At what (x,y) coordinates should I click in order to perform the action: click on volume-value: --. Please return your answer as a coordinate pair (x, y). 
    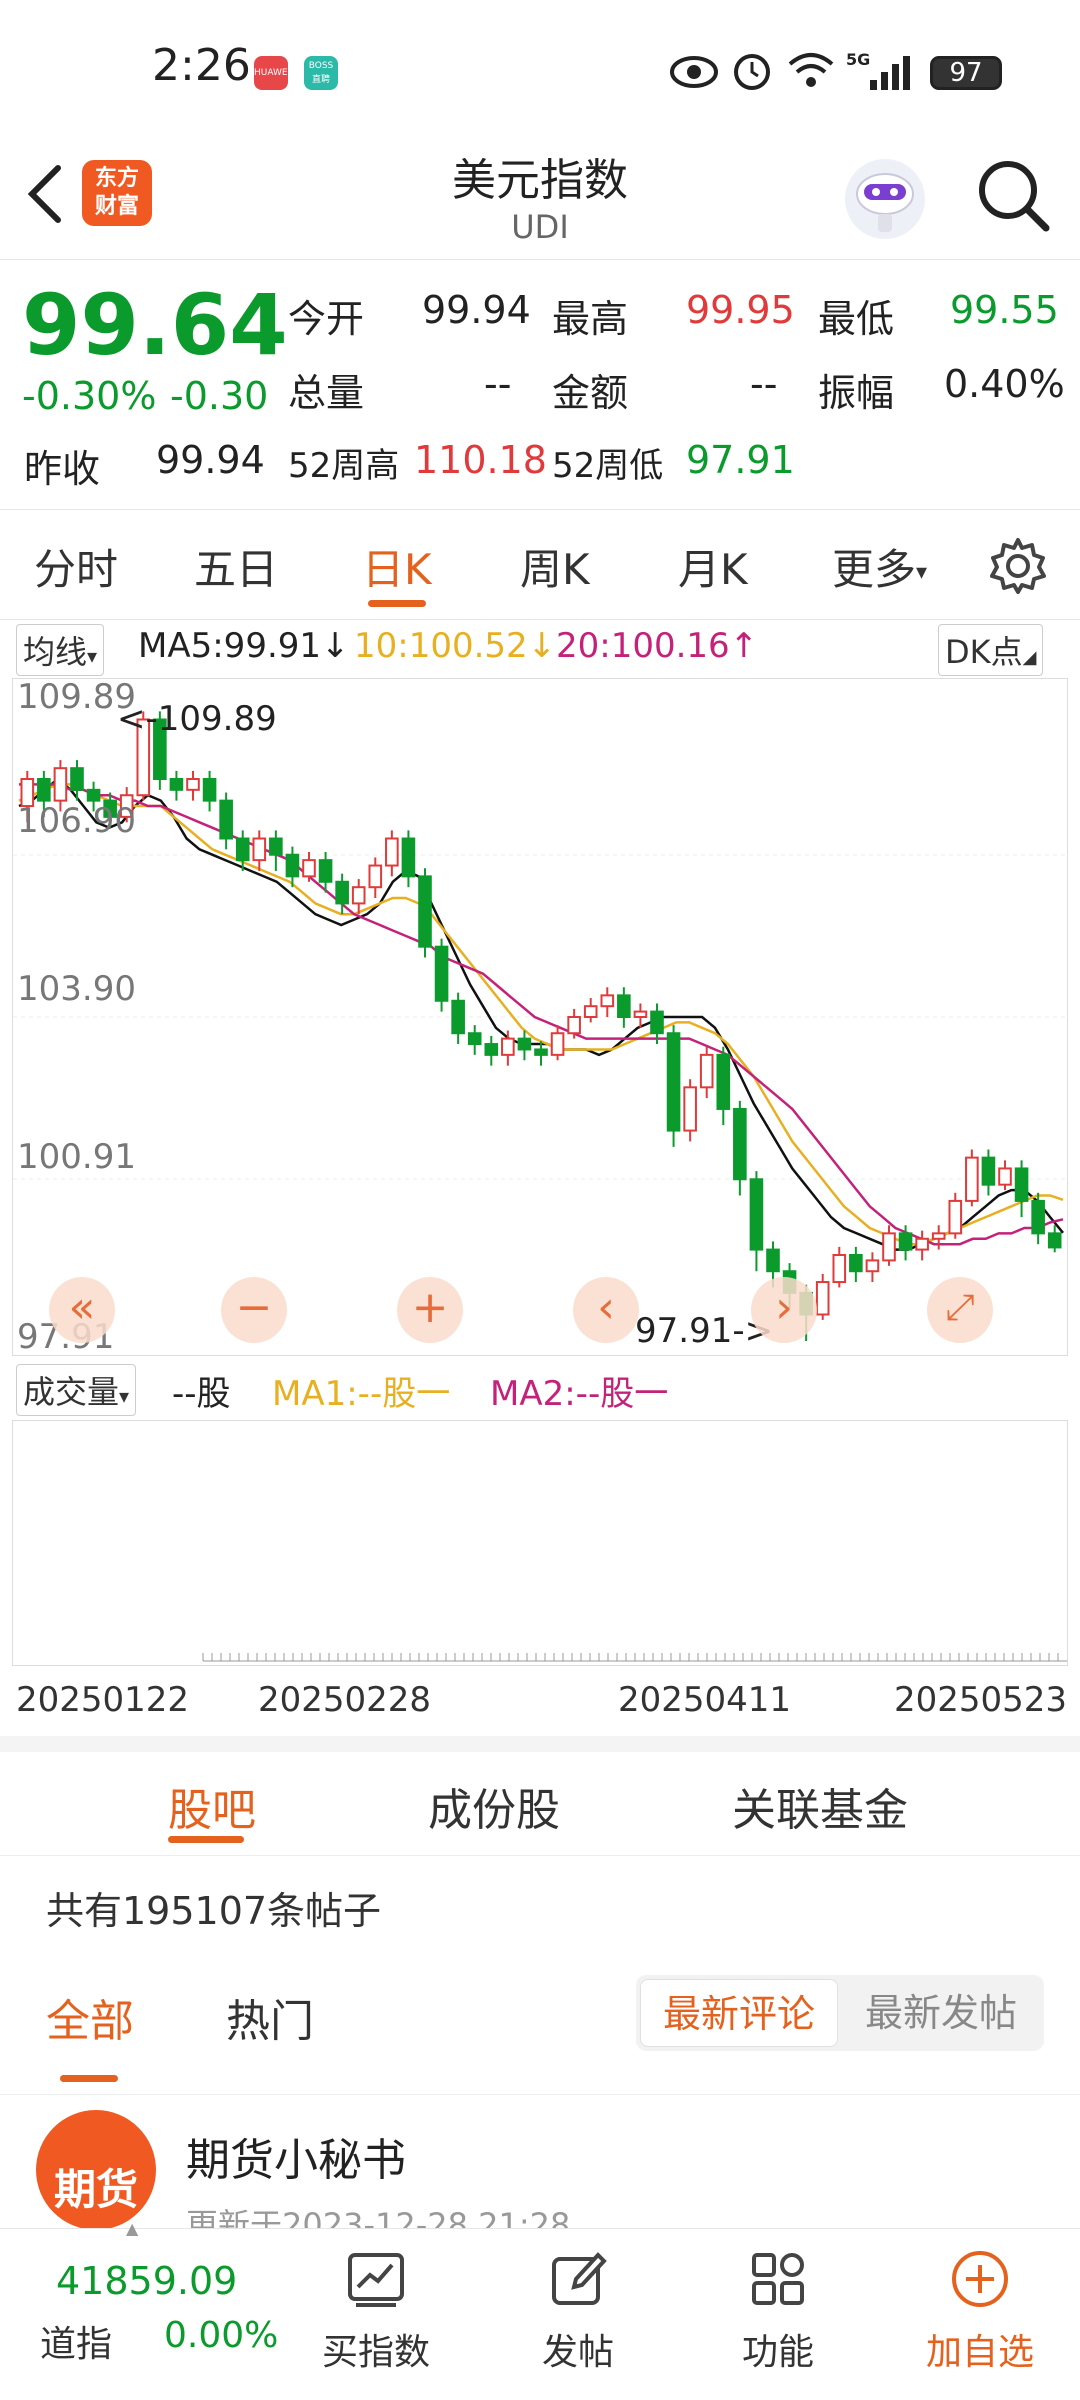
    Looking at the image, I should click on (498, 384).